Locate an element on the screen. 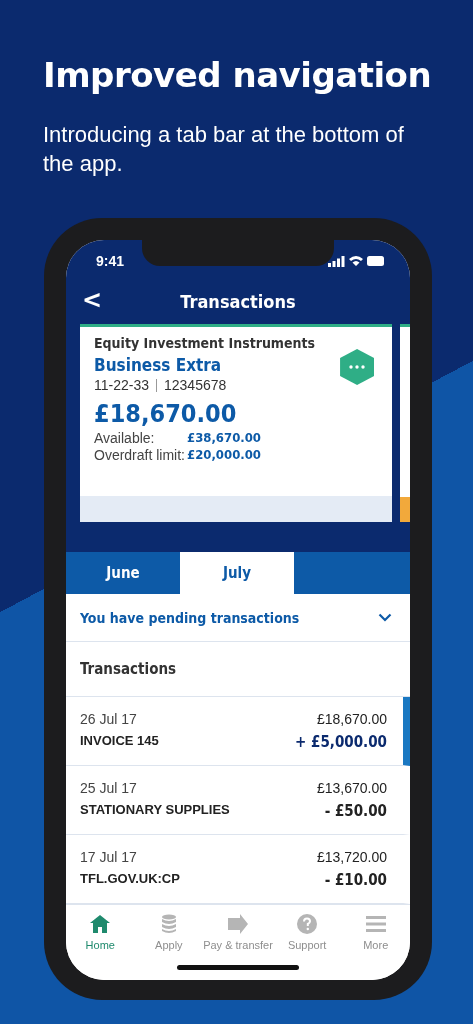  account-card: Equity Investment Instruments Business Extra 11-22-33 12345678 £18,670.00 Available: £38,670.00 Overdraft limit:£20,000.00 is located at coordinates (236, 423).